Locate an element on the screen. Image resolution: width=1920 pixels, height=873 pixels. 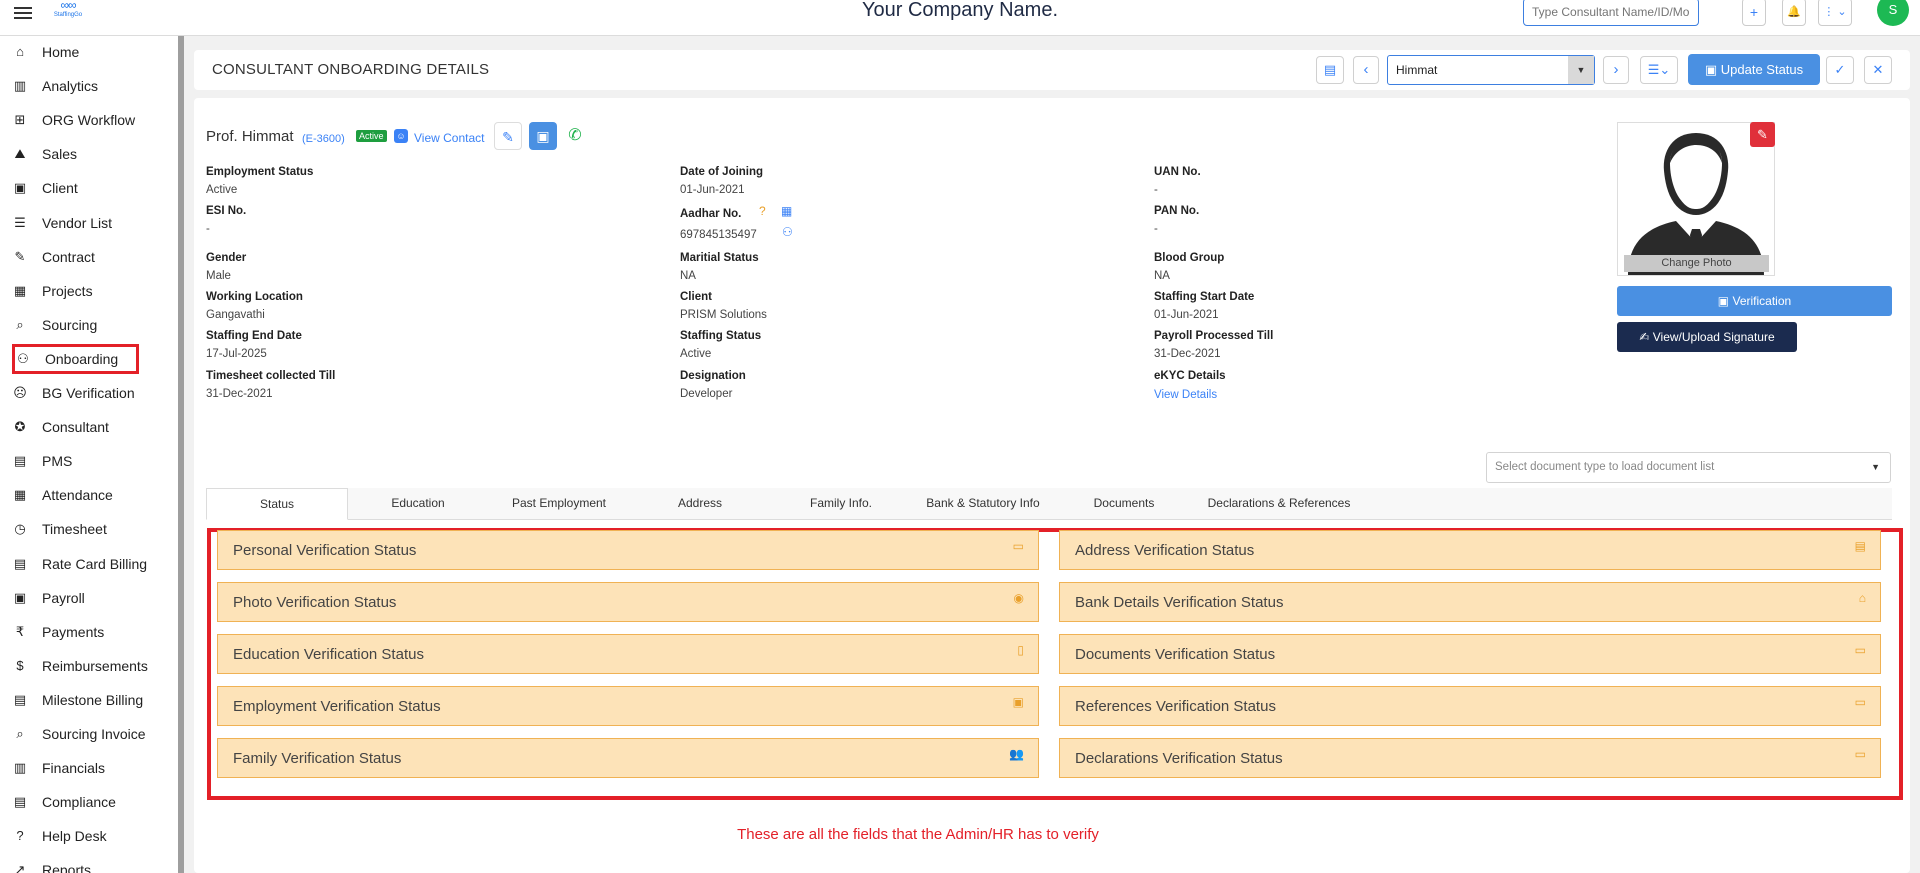
sidebar-item-vendor-list: ☰ Vendor List is located at coordinates (88, 223).